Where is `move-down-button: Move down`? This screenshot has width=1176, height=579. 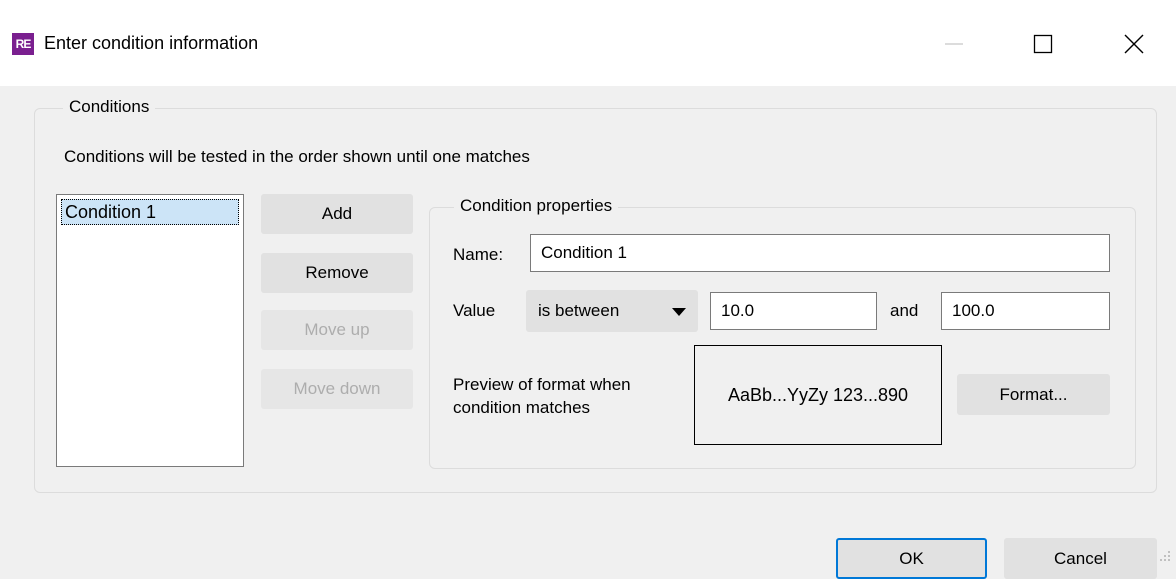 move-down-button: Move down is located at coordinates (337, 389).